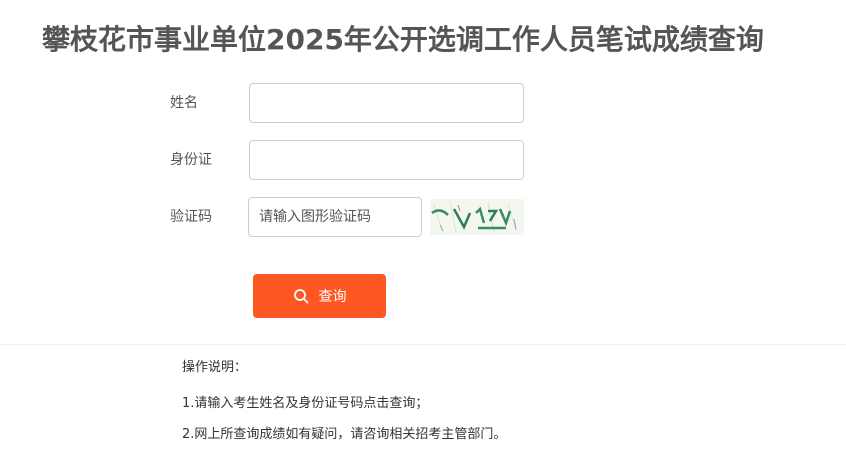  Describe the element at coordinates (386, 160) in the screenshot. I see `id-number-input` at that location.